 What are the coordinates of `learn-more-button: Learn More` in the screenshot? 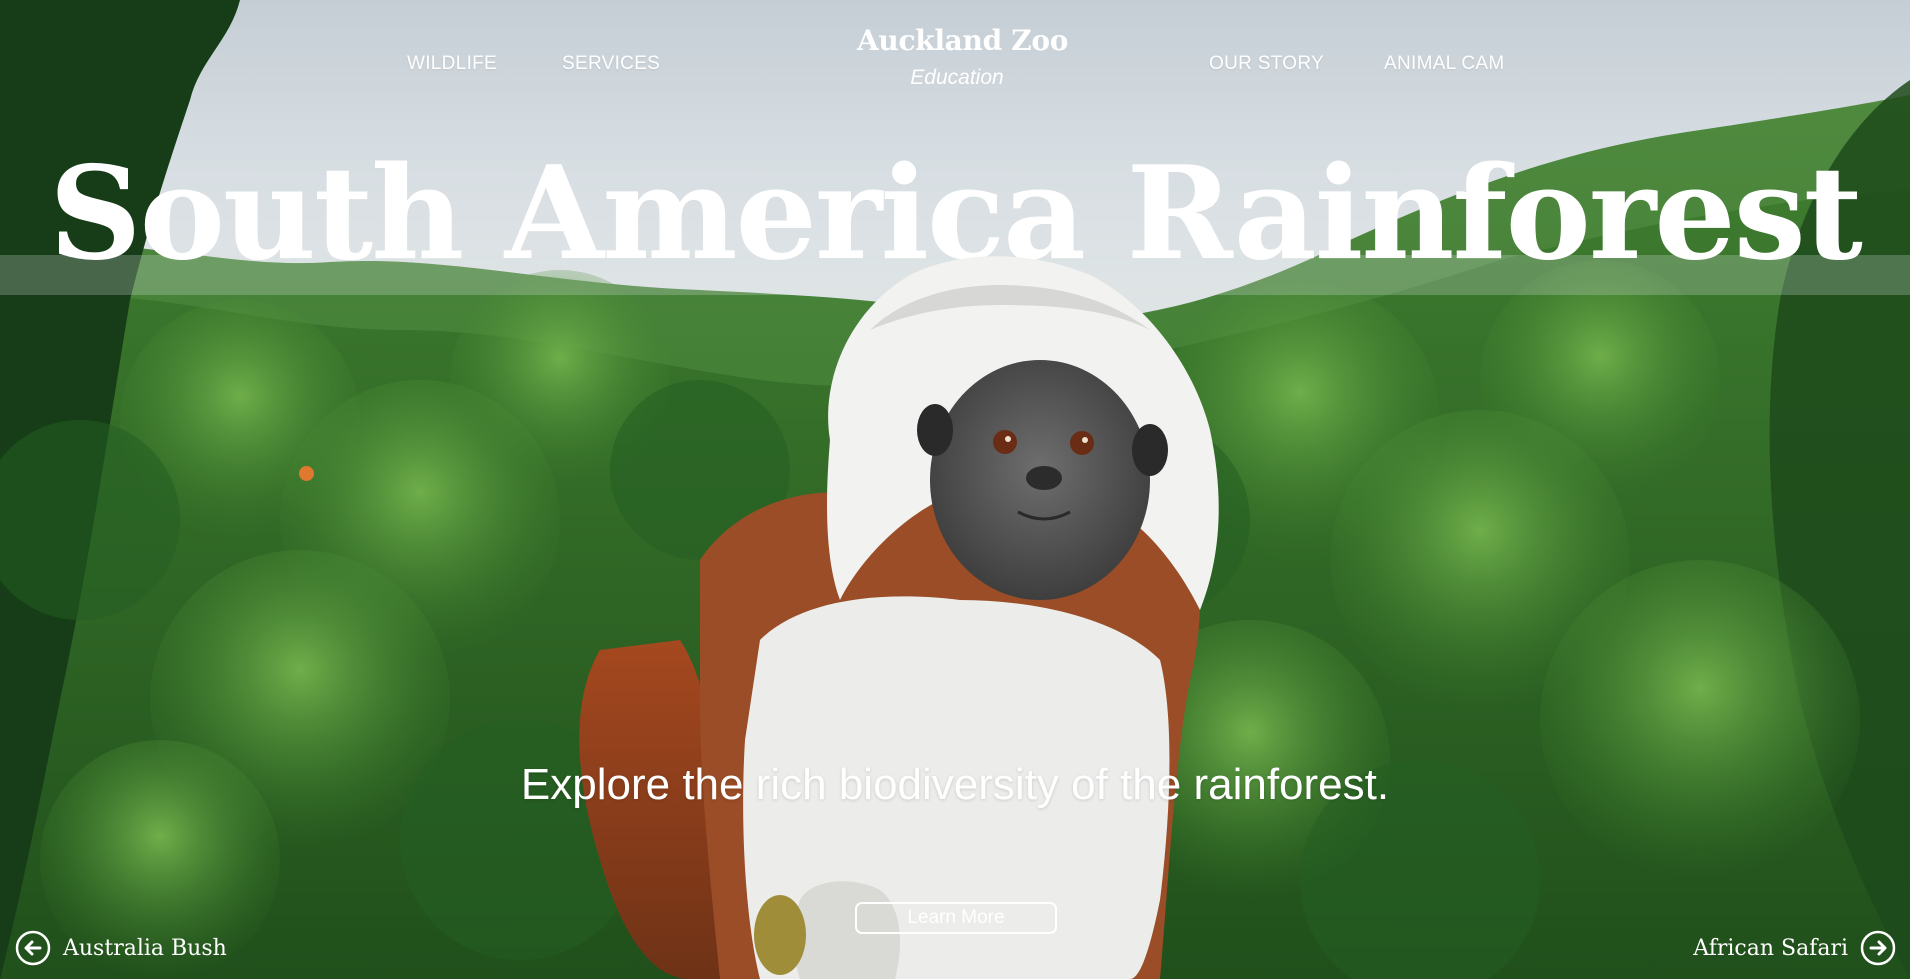 It's located at (956, 918).